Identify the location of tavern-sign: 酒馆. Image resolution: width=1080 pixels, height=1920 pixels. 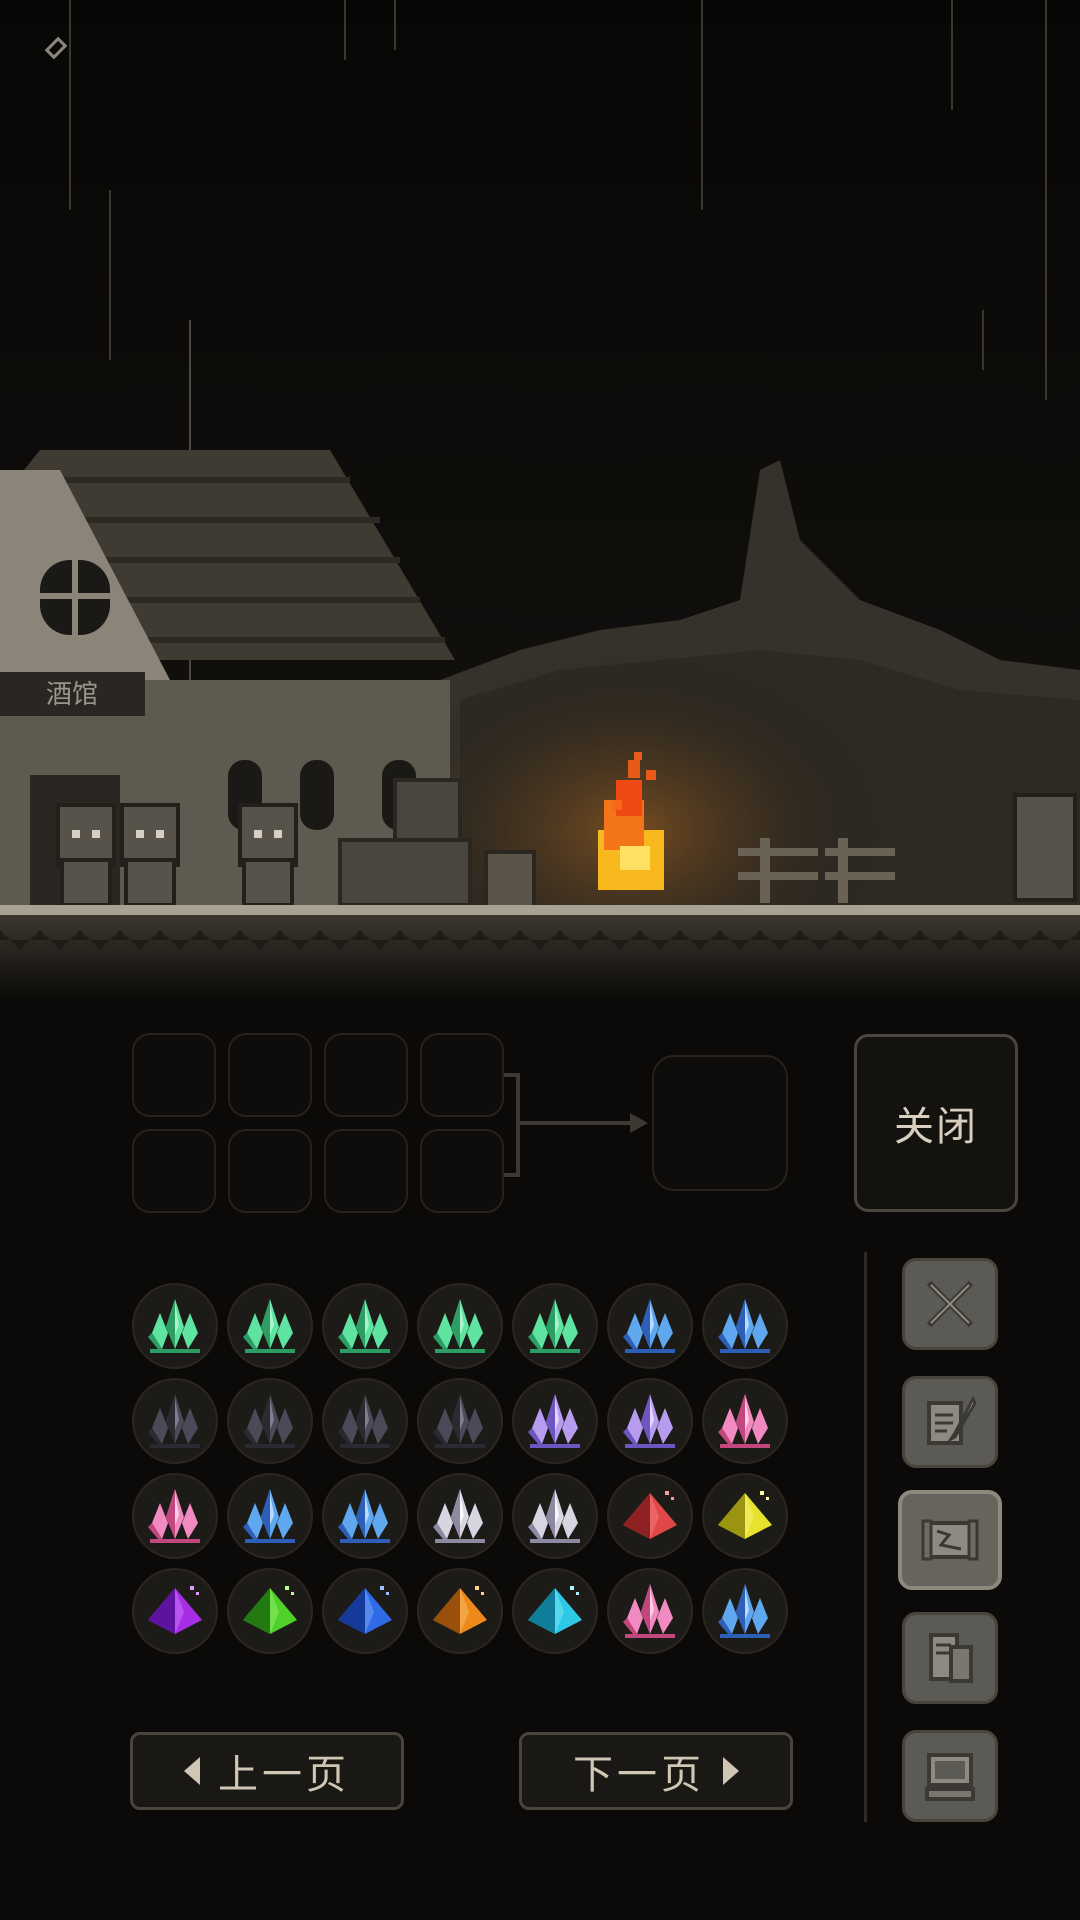
(72, 695).